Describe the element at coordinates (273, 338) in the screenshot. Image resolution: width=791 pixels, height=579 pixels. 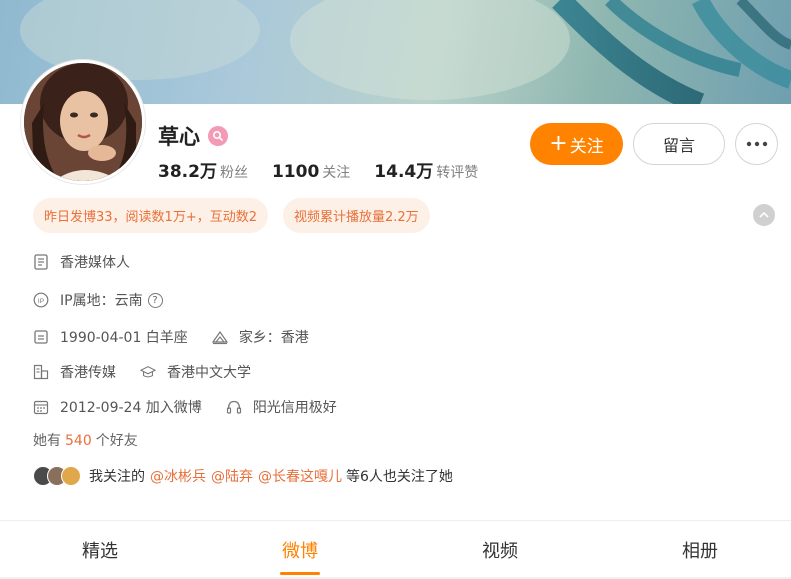
I see `hometown-text: 家乡：香港` at that location.